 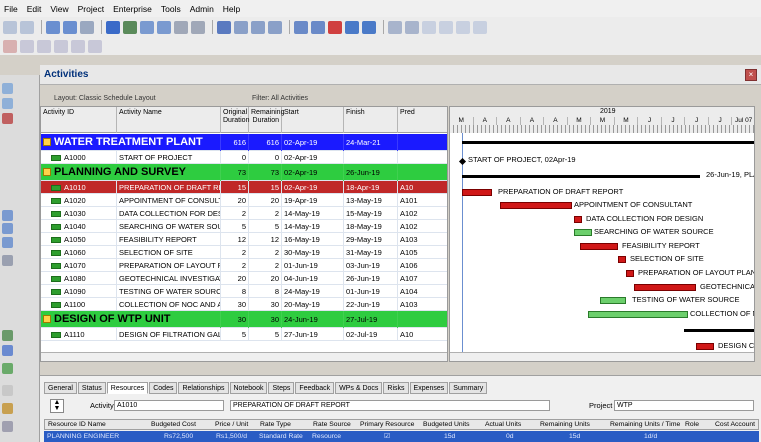 I want to click on col-cost-account: Cost Account, so click(x=735, y=425).